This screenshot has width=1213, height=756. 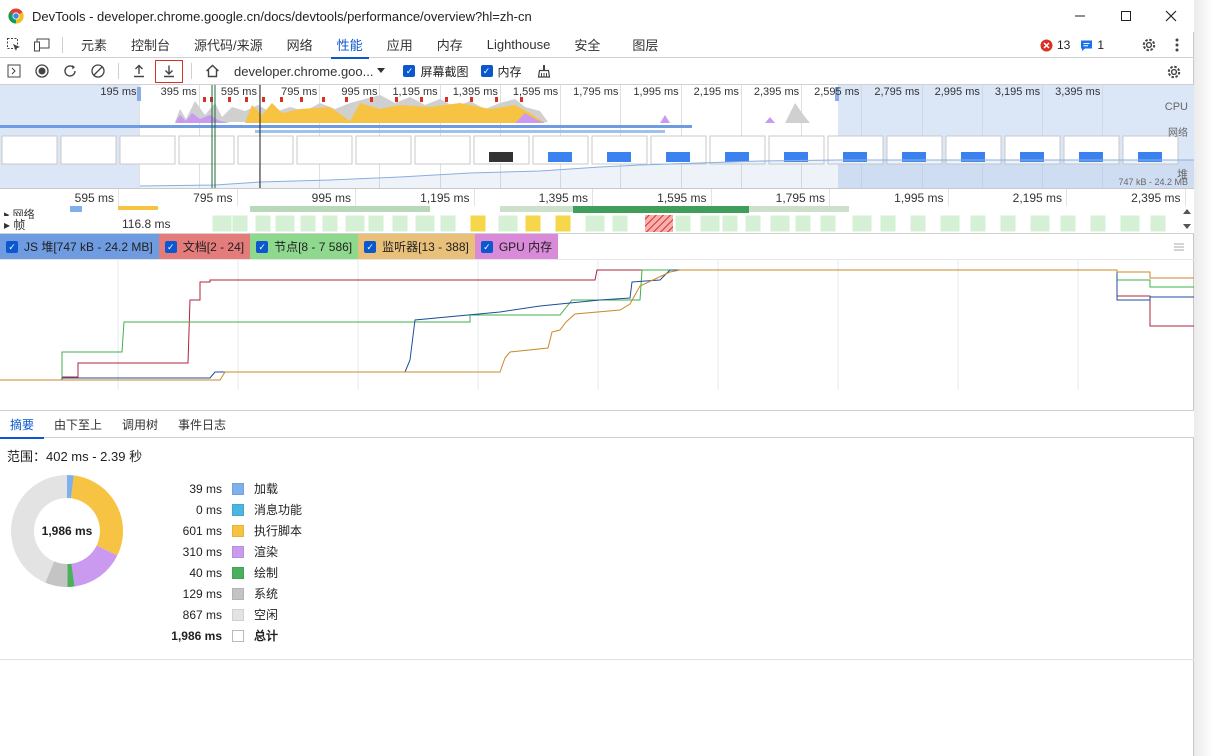 What do you see at coordinates (436, 71) in the screenshot?
I see `screenshots-checkbox: ✓ 屏幕截图` at bounding box center [436, 71].